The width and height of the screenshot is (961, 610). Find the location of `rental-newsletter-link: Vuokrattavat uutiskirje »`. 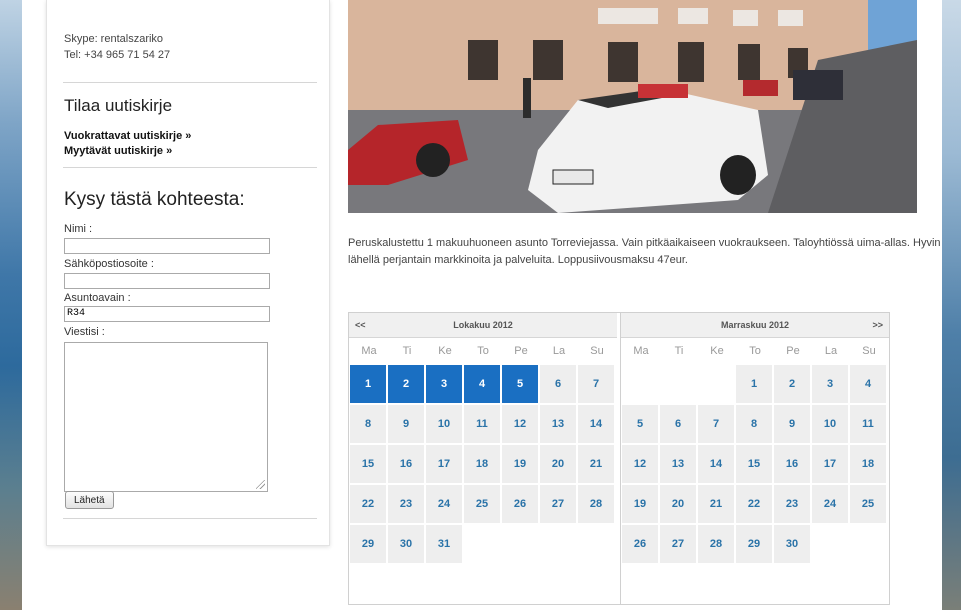

rental-newsletter-link: Vuokrattavat uutiskirje » is located at coordinates (127, 136).